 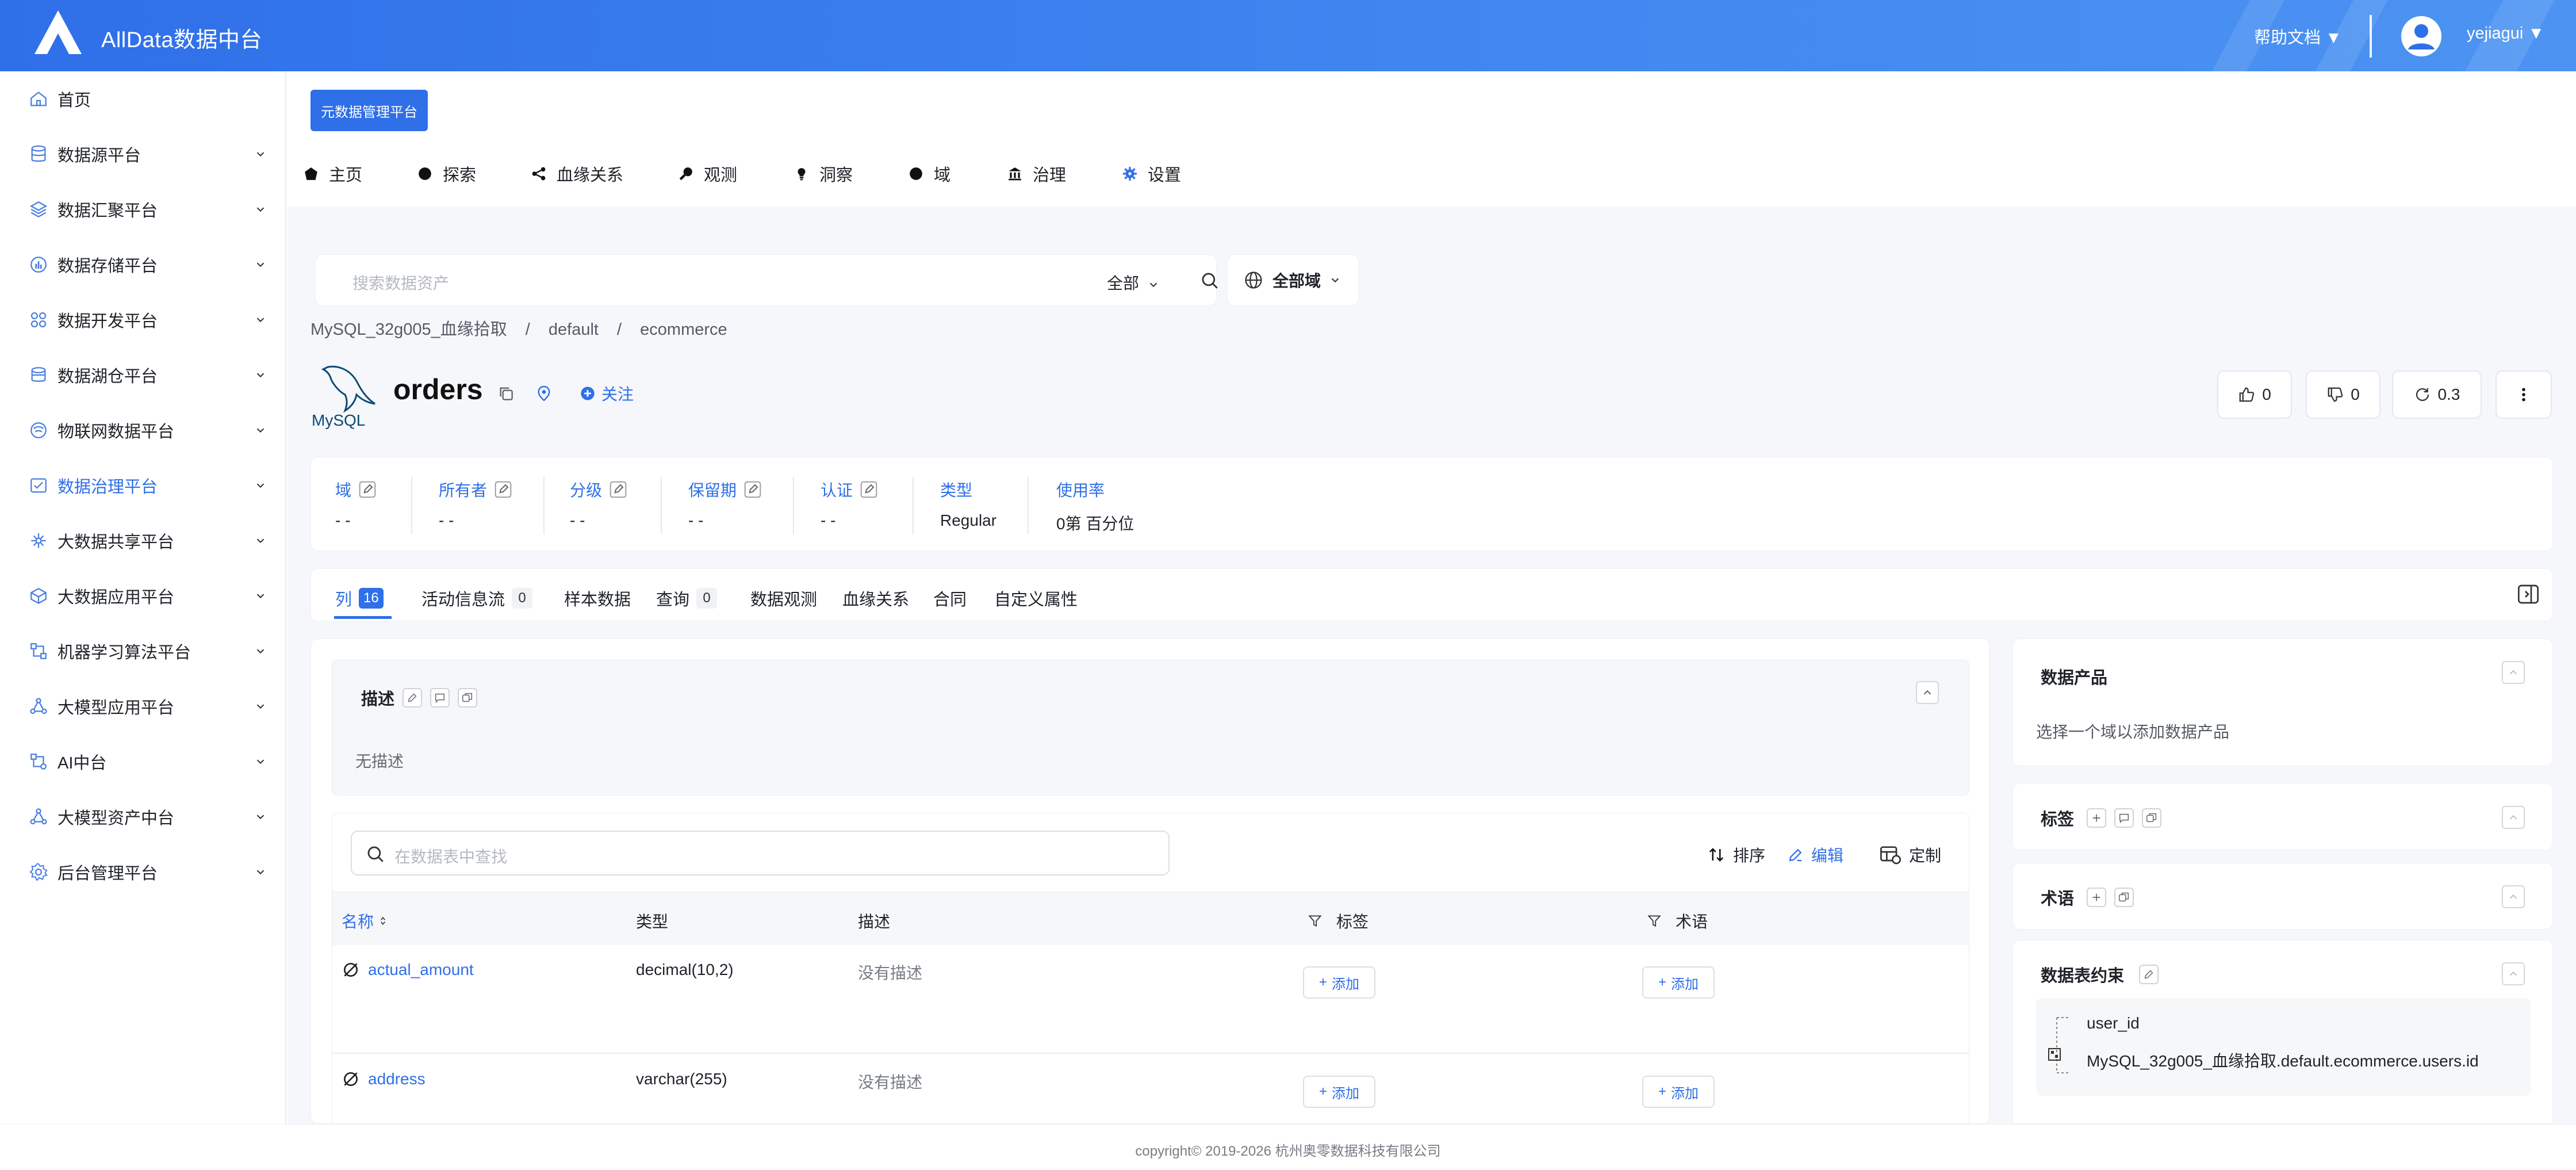 I want to click on tab-label: 数据观测, so click(x=784, y=600).